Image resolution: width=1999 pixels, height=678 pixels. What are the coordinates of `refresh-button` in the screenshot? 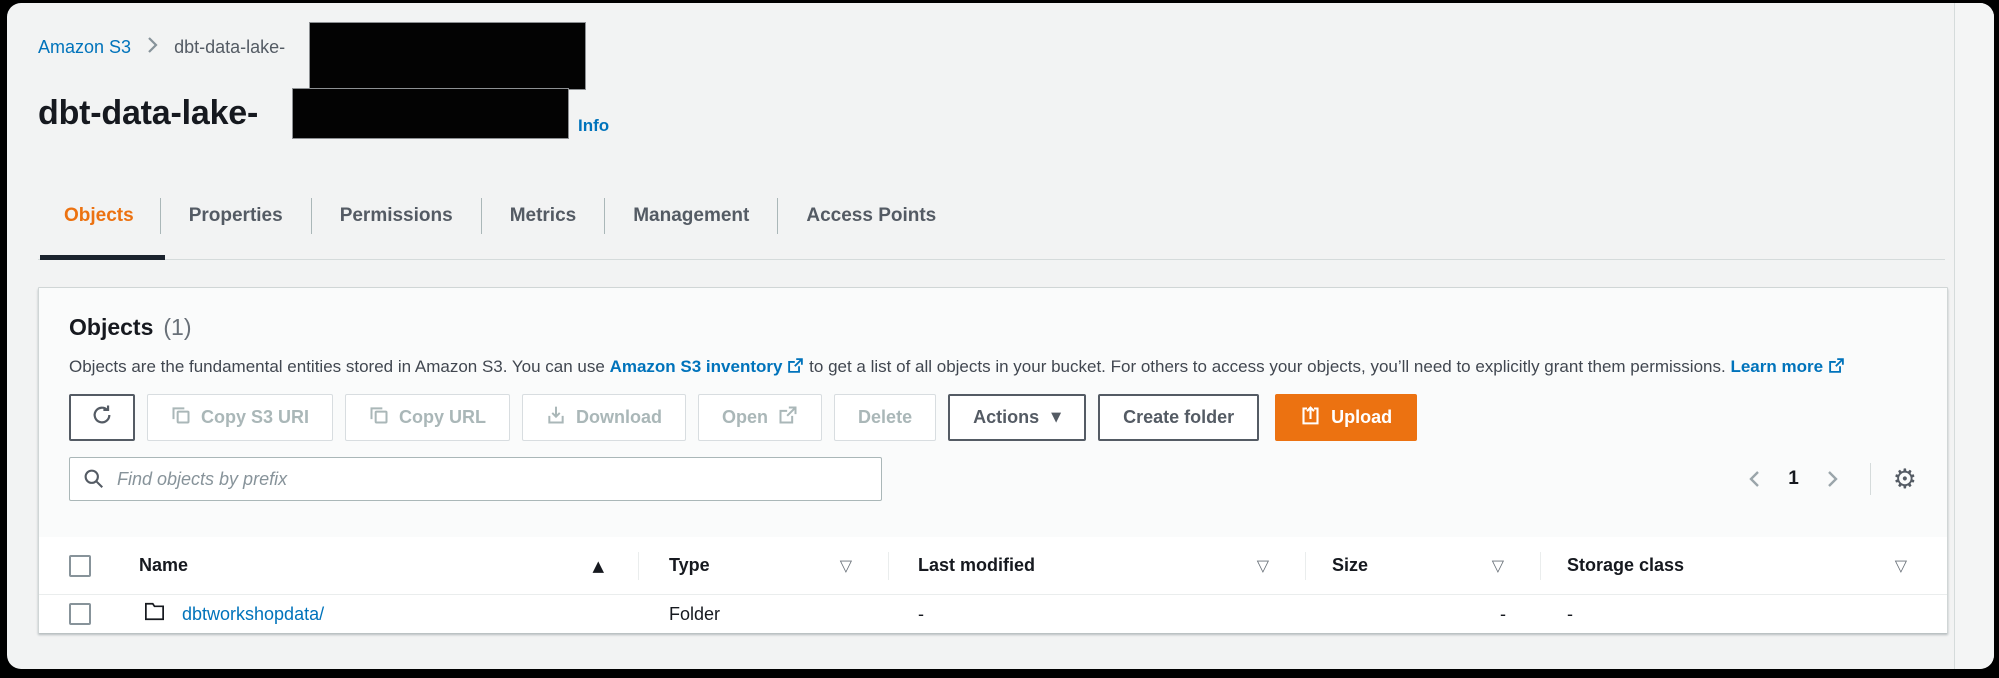 It's located at (102, 417).